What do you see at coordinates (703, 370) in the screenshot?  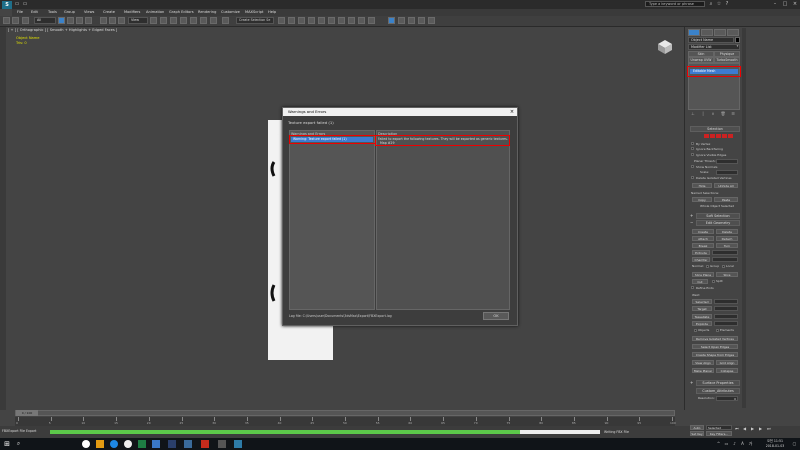 I see `make-planar-button: Make Planar` at bounding box center [703, 370].